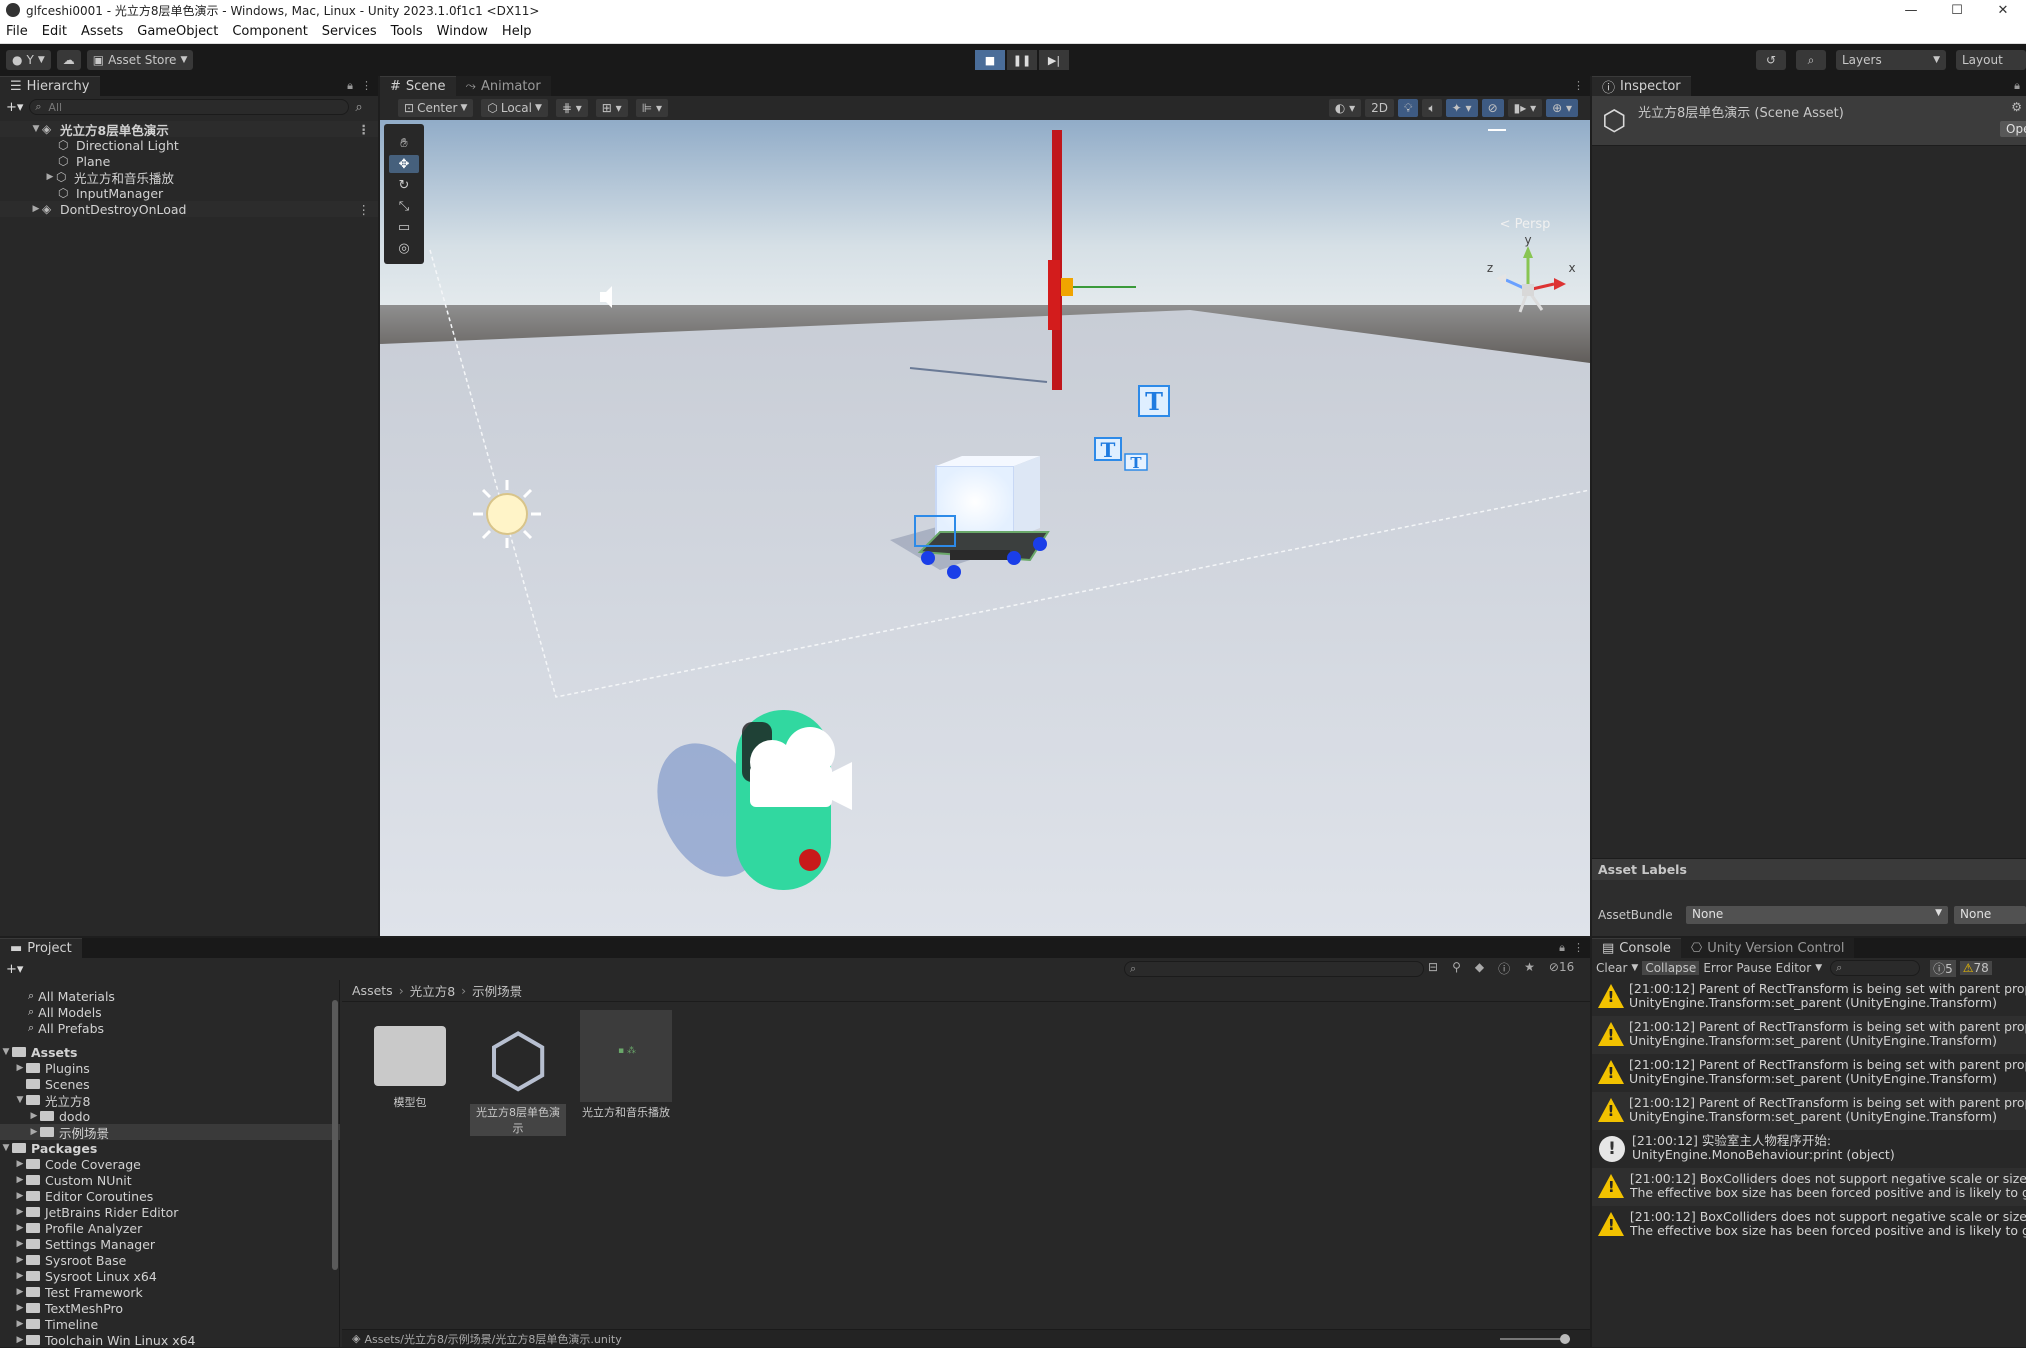 This screenshot has height=1348, width=2026. I want to click on menu-services: Services, so click(349, 31).